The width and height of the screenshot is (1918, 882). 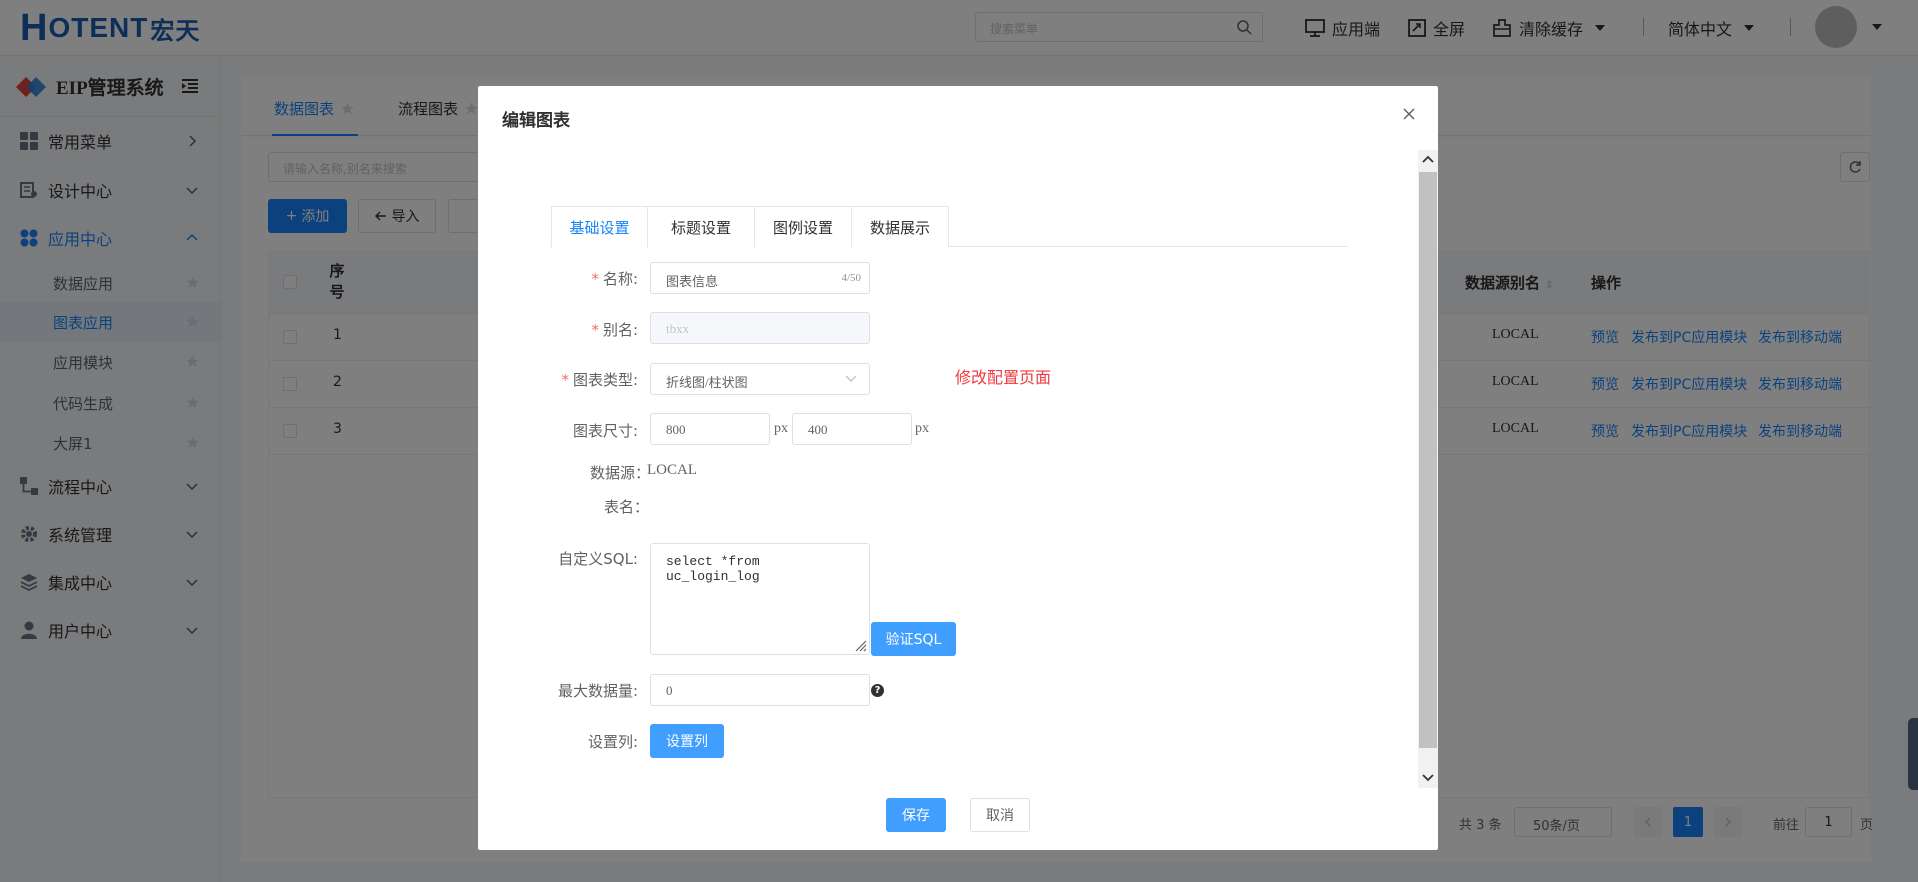 What do you see at coordinates (760, 599) in the screenshot?
I see `custom-sql-textarea: select *from uc_login_log` at bounding box center [760, 599].